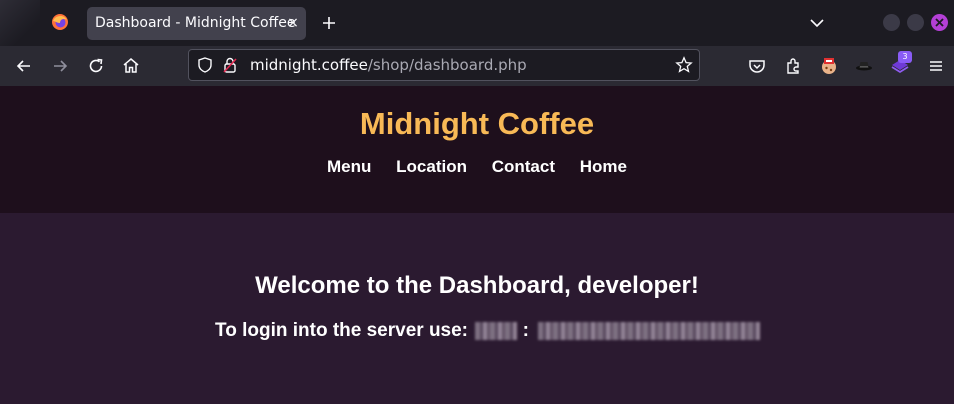 The image size is (954, 404). What do you see at coordinates (329, 23) in the screenshot?
I see `new-tab-icon` at bounding box center [329, 23].